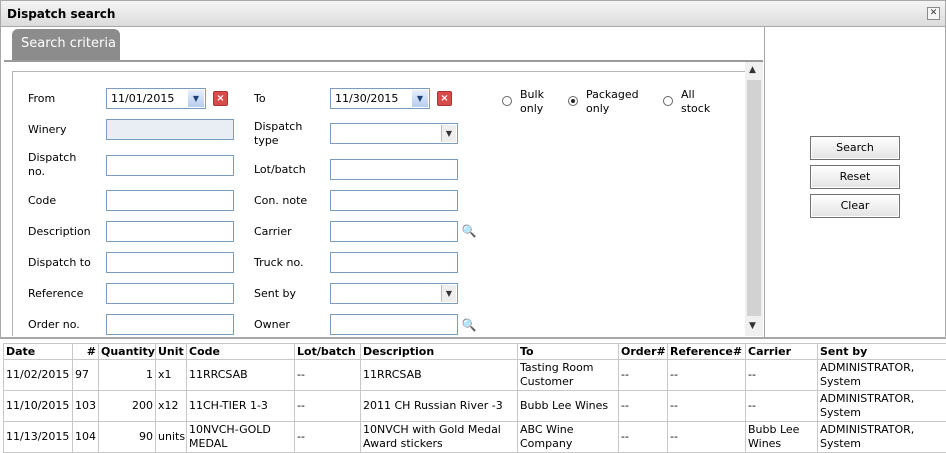 Image resolution: width=946 pixels, height=453 pixels. What do you see at coordinates (394, 133) in the screenshot?
I see `dispatch-type-select: ▼` at bounding box center [394, 133].